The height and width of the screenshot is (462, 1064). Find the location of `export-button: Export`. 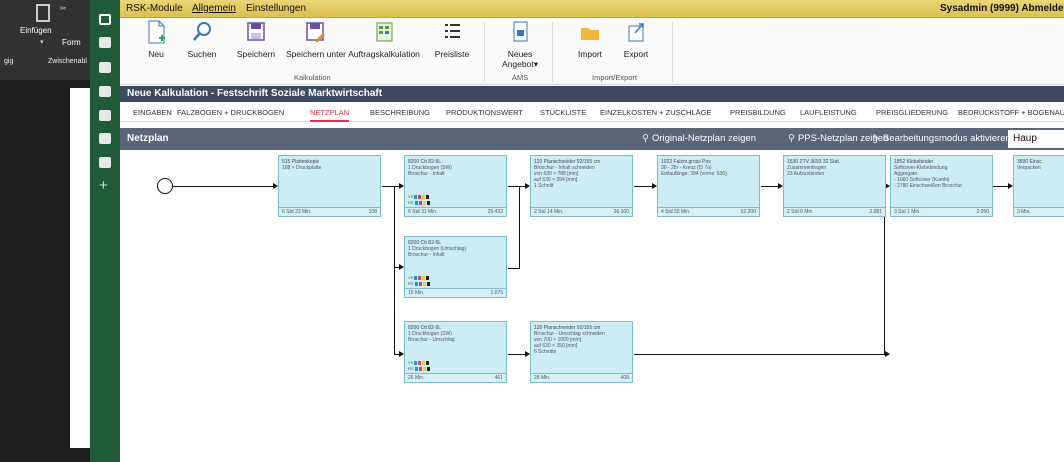

export-button: Export is located at coordinates (636, 42).